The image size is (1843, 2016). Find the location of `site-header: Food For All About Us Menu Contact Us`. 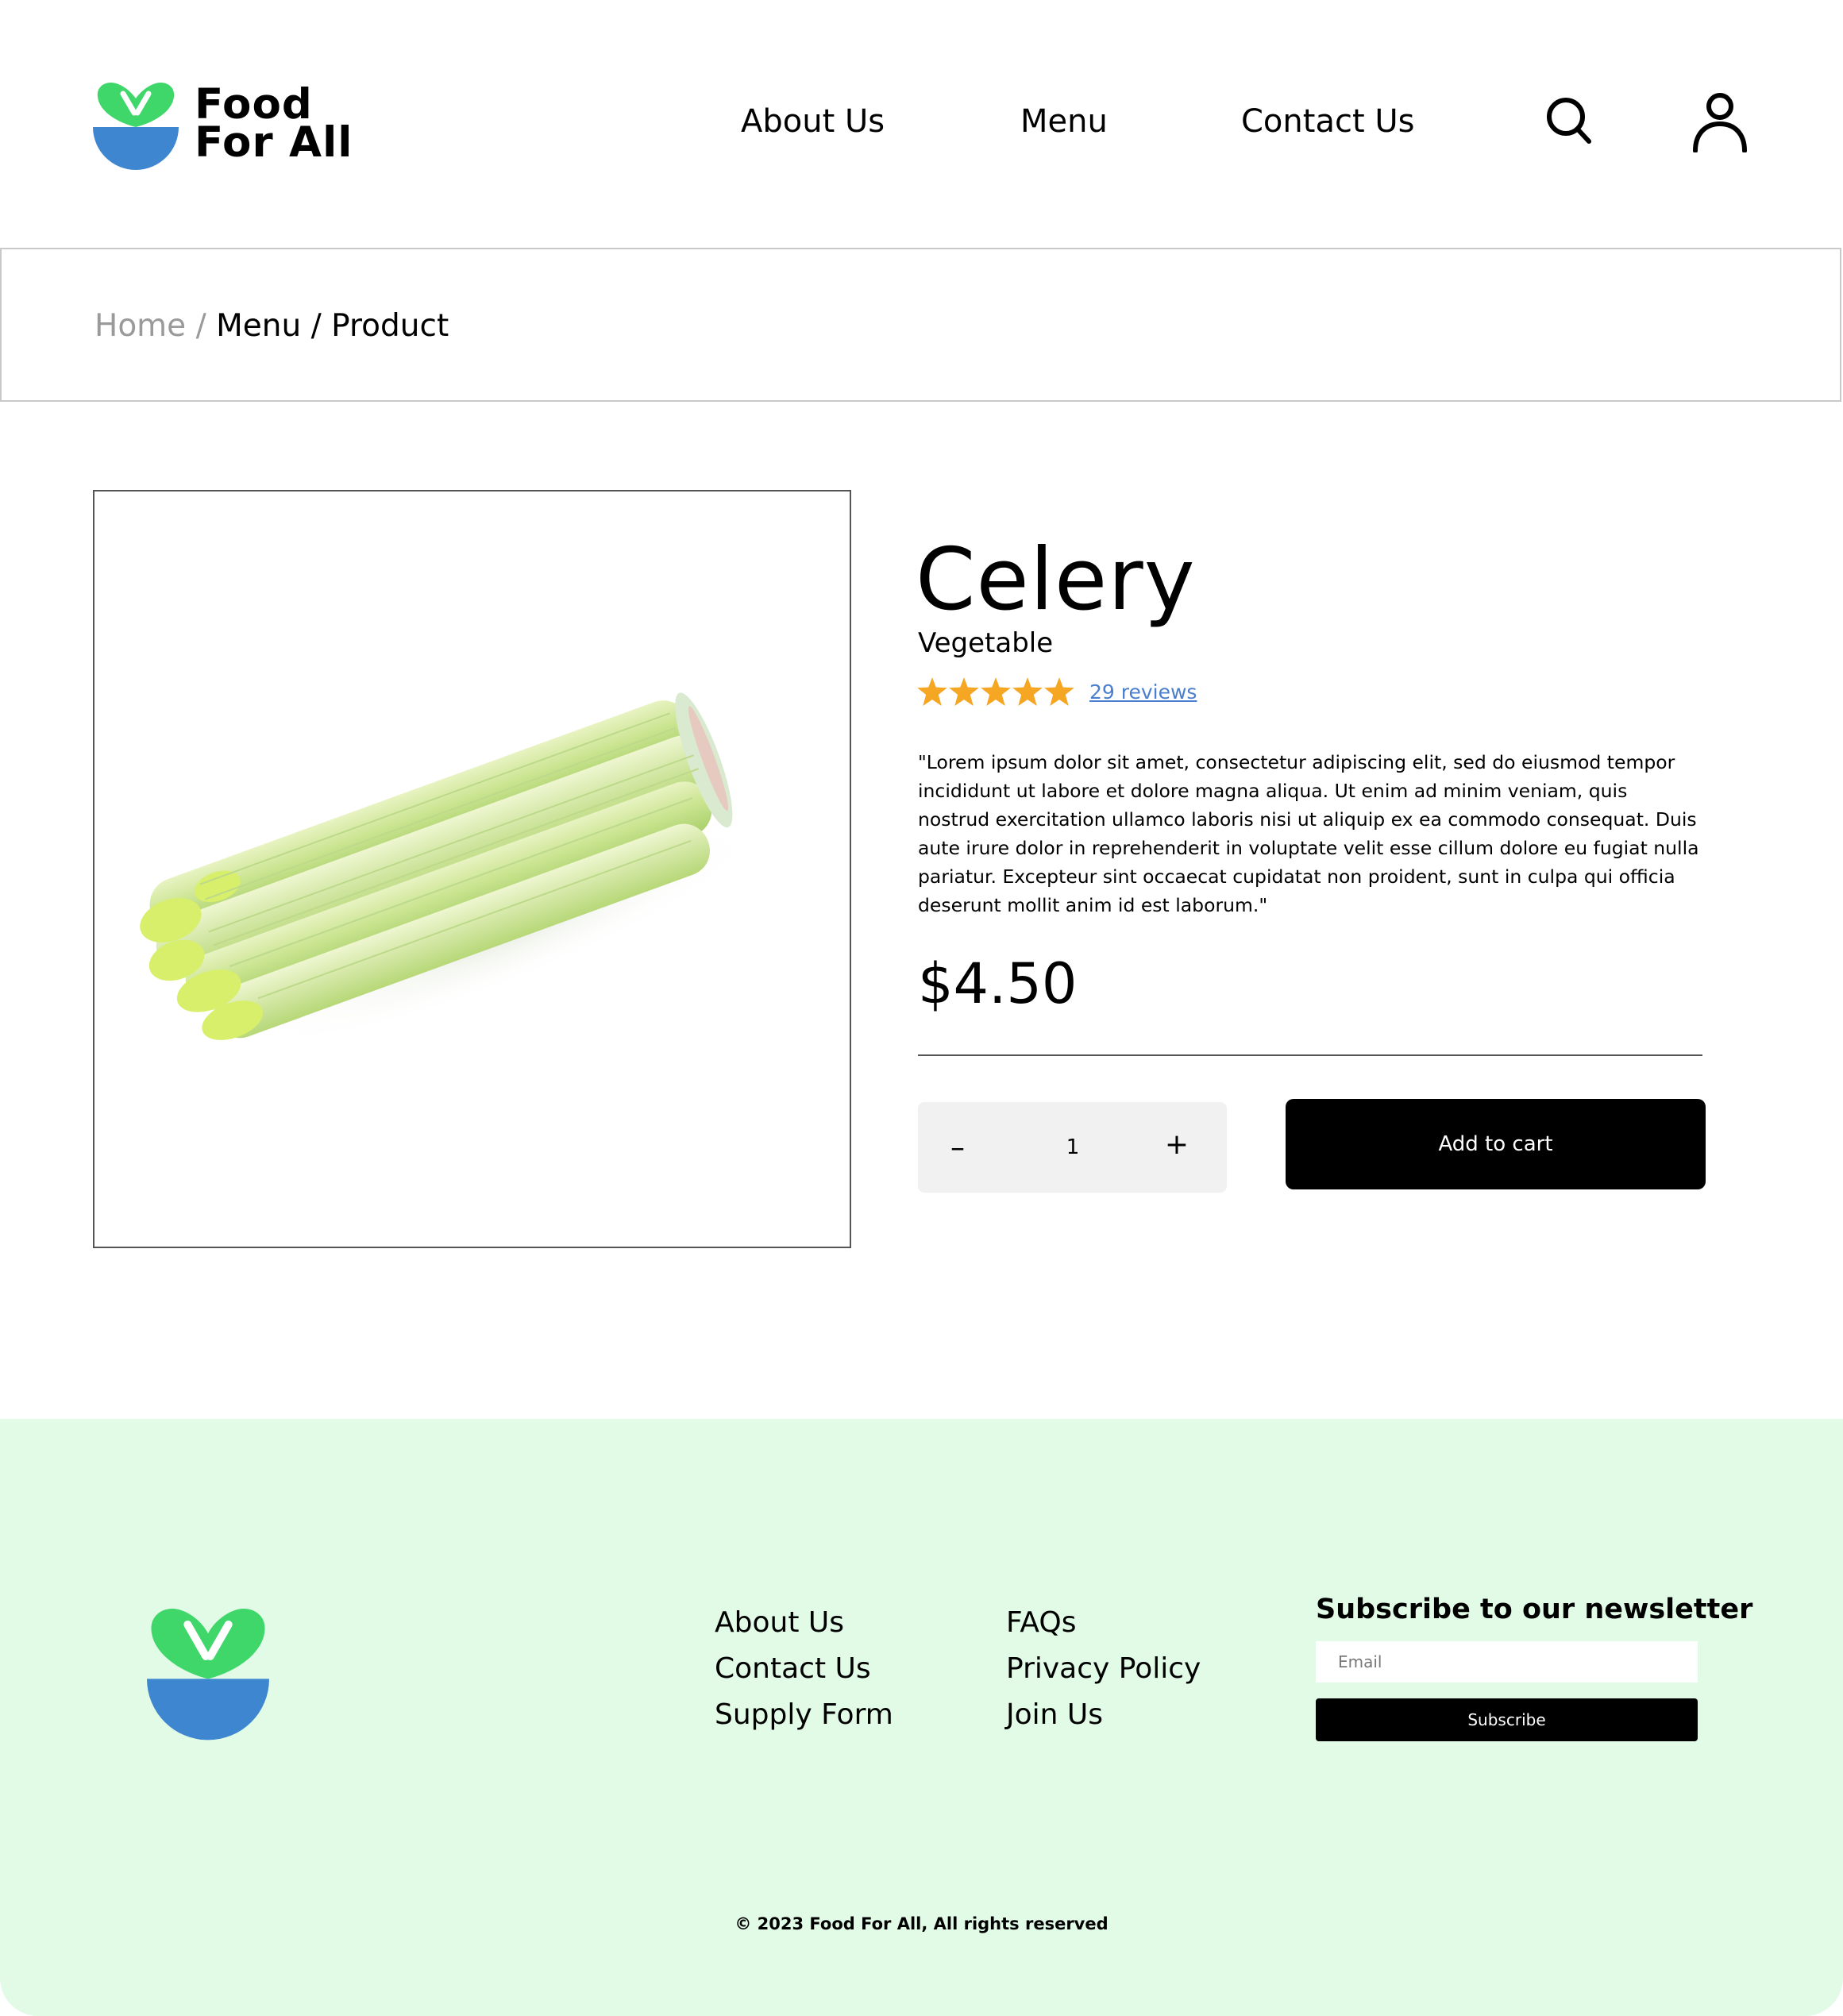

site-header: Food For All About Us Menu Contact Us is located at coordinates (921, 124).